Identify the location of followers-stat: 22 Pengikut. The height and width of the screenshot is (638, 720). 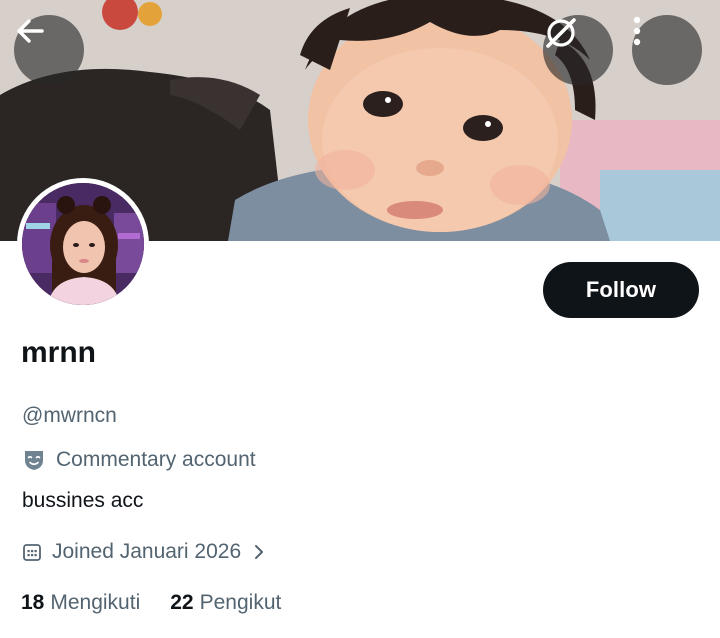
(225, 603).